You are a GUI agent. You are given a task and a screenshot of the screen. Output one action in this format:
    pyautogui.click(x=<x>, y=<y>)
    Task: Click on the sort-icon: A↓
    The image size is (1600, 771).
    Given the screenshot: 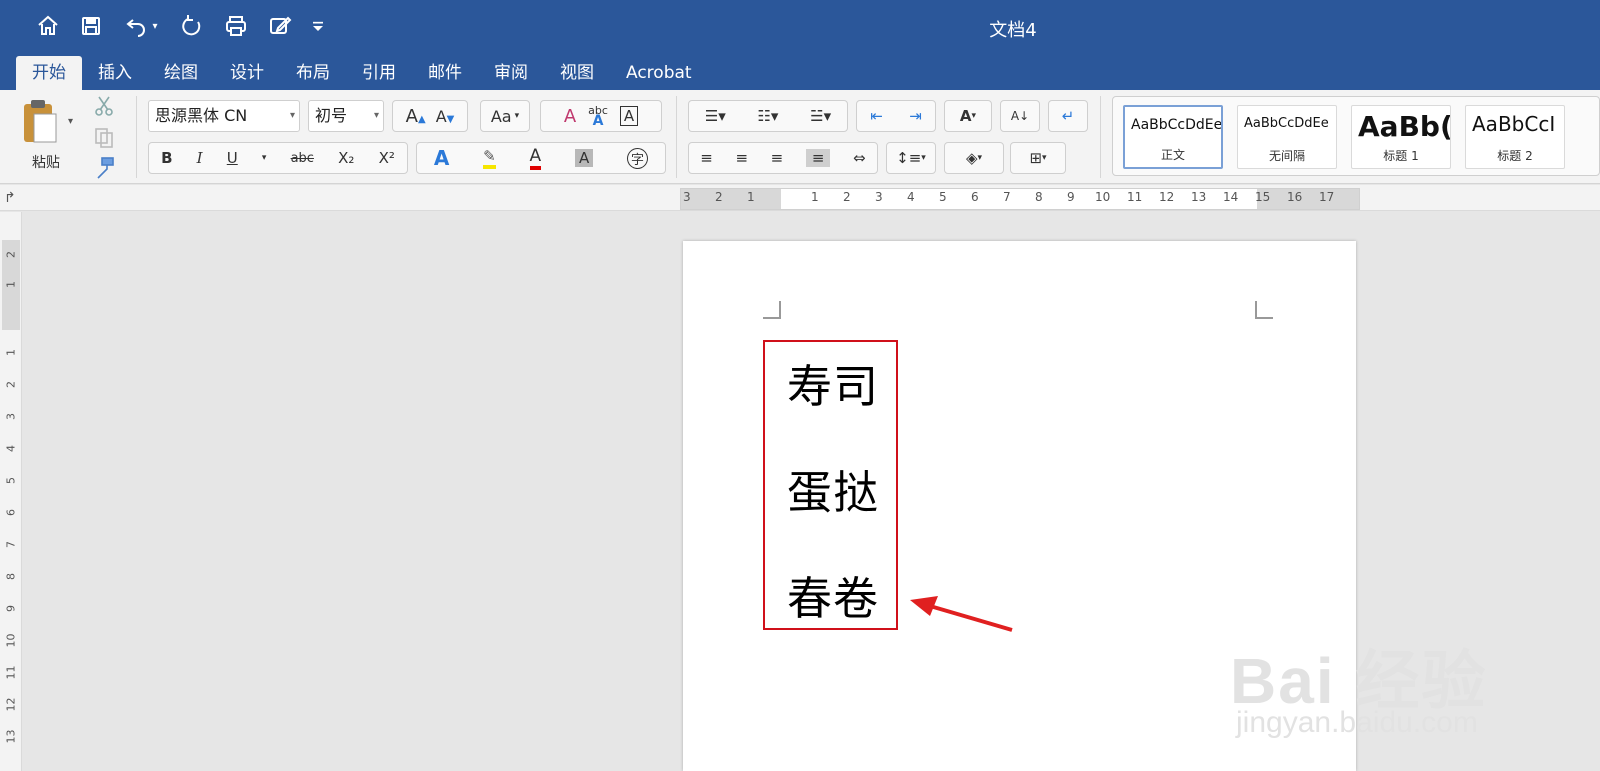 What is the action you would take?
    pyautogui.click(x=1020, y=116)
    